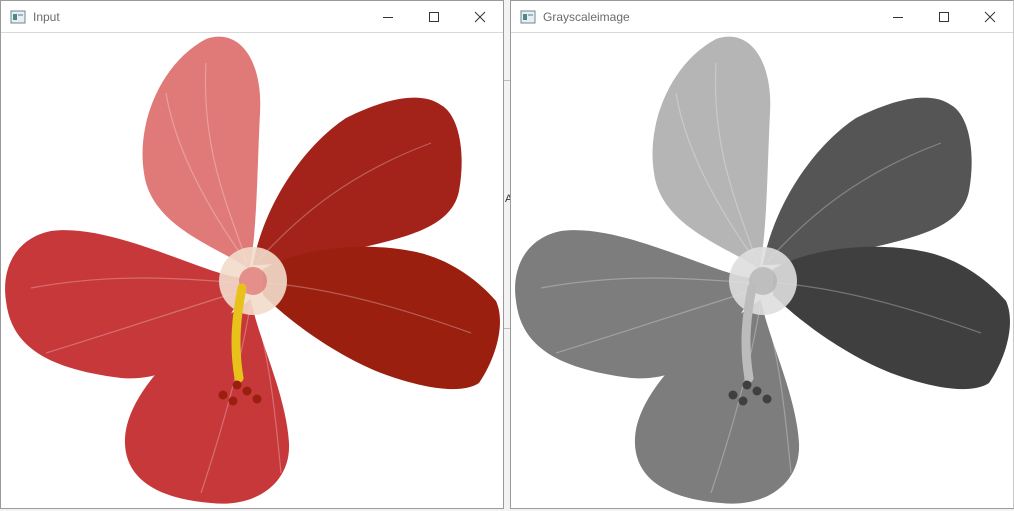  I want to click on title-bar: Input, so click(252, 17).